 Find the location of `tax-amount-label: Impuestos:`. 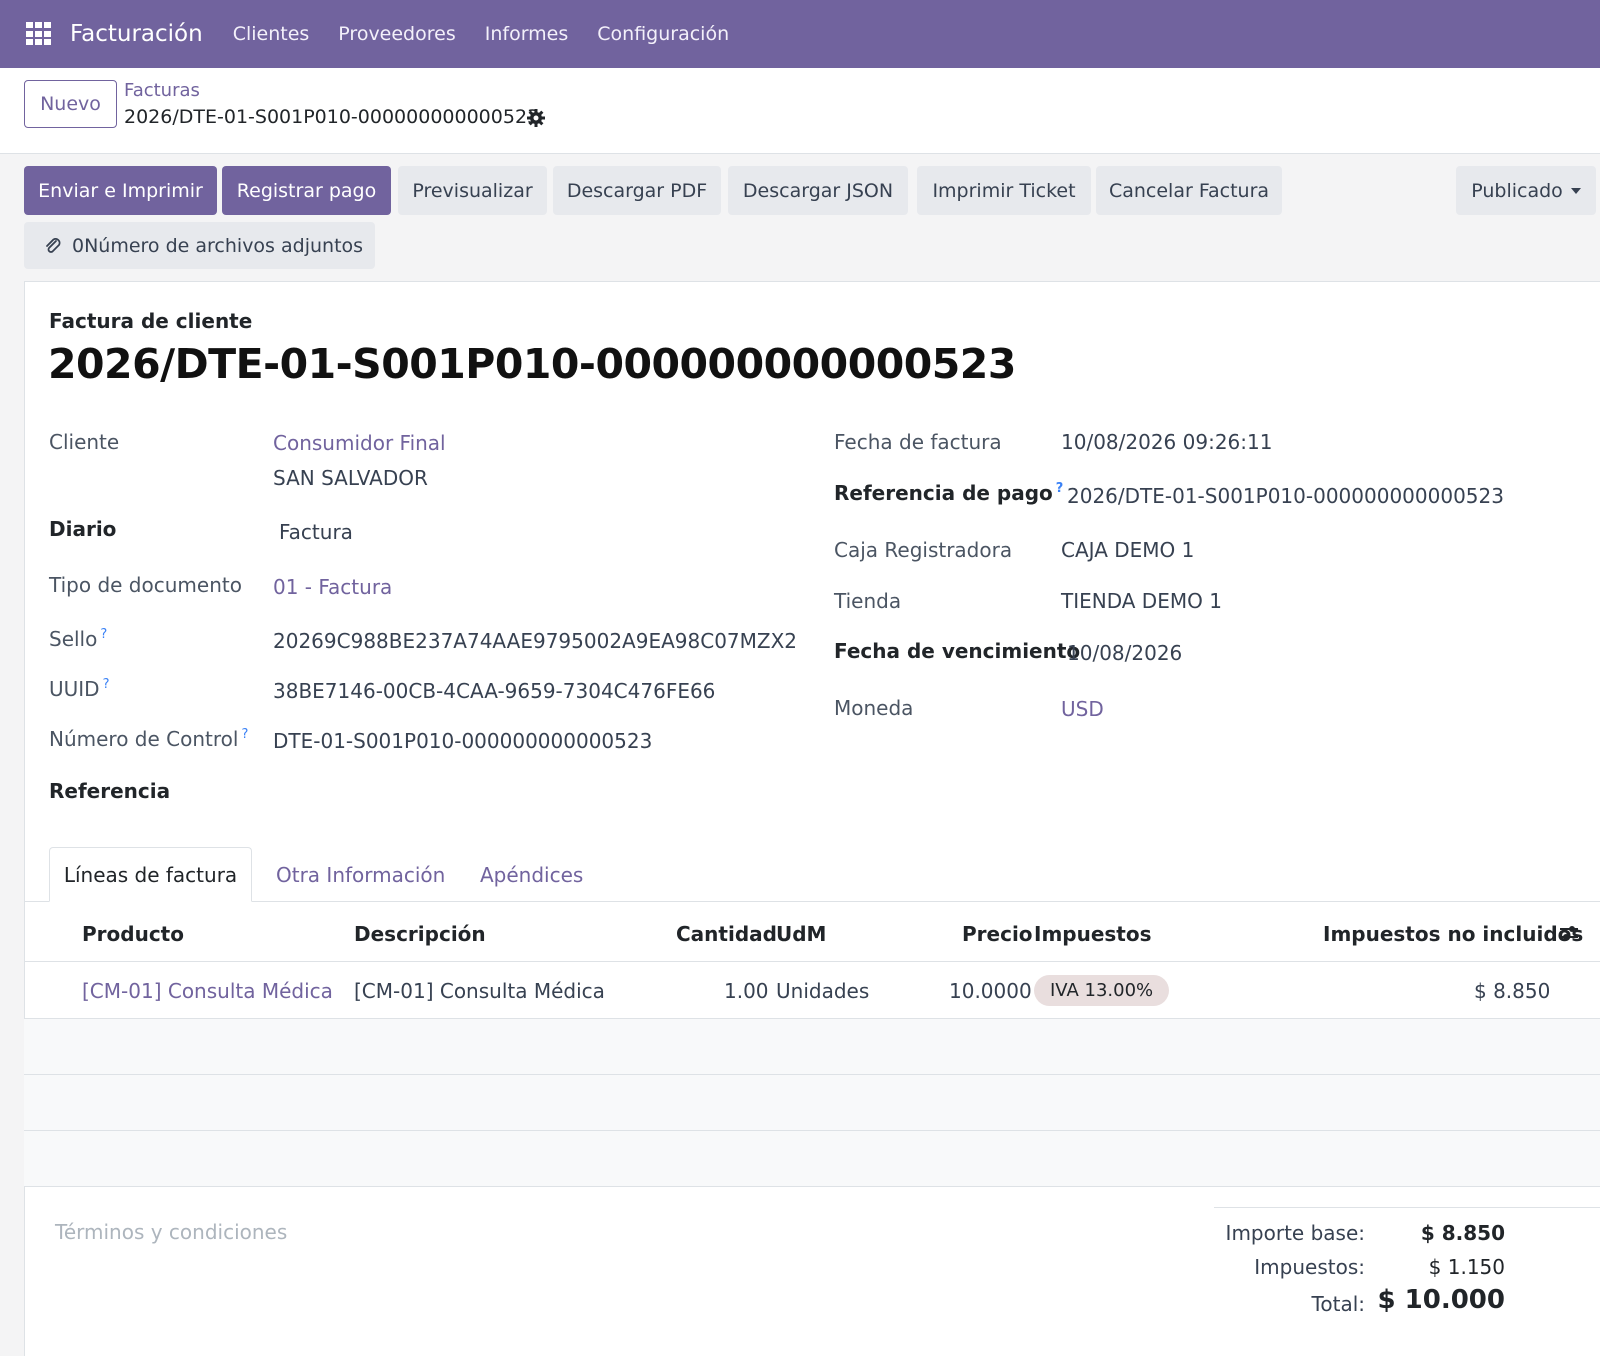

tax-amount-label: Impuestos: is located at coordinates (1309, 1267).